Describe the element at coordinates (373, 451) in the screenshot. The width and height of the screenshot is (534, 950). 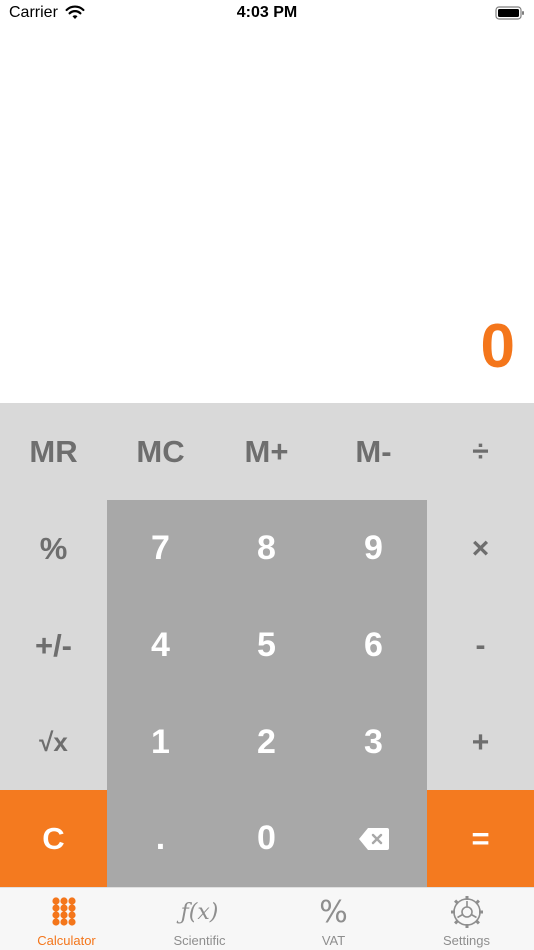
I see `memory-subtract-button: M-` at that location.